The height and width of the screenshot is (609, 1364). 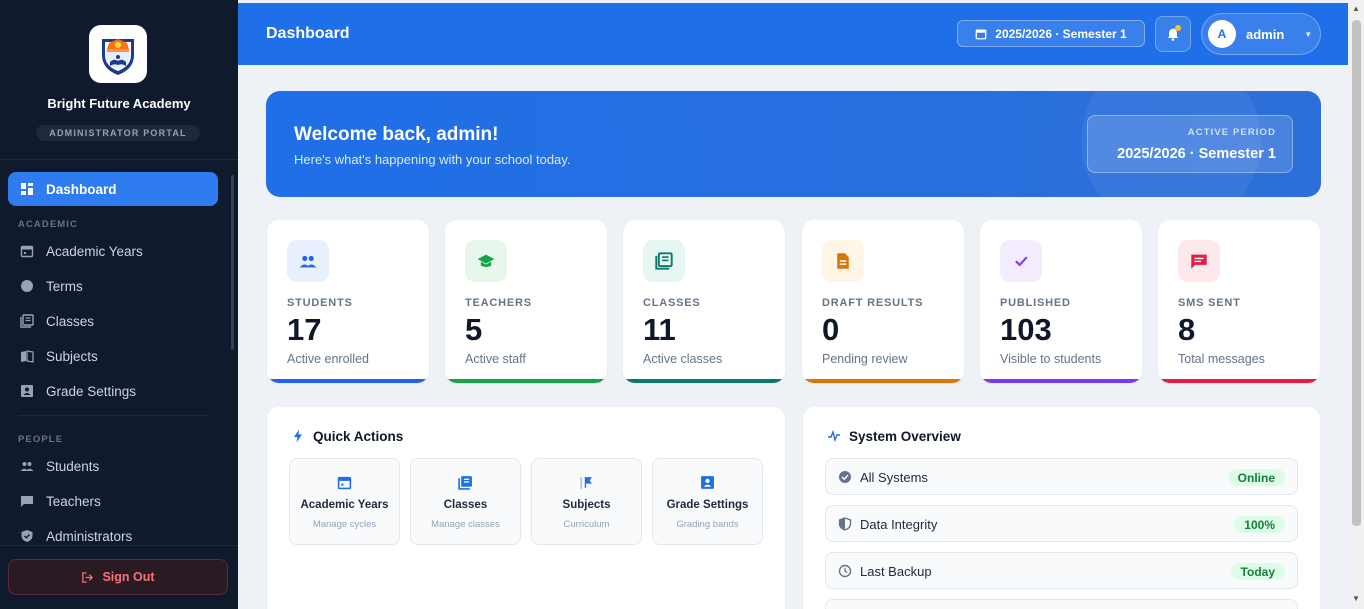 I want to click on stat-card-teachers: TEACHERS 5 Active staff, so click(x=526, y=301).